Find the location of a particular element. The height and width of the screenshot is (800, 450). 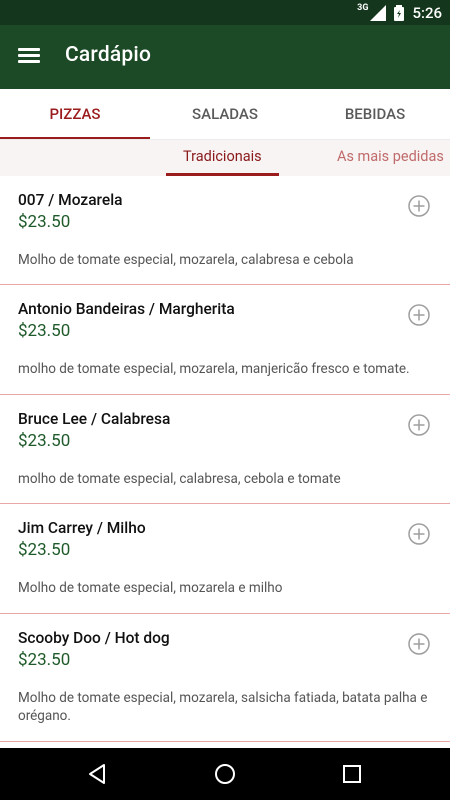

subtab-label: As mais pedidas is located at coordinates (390, 156).